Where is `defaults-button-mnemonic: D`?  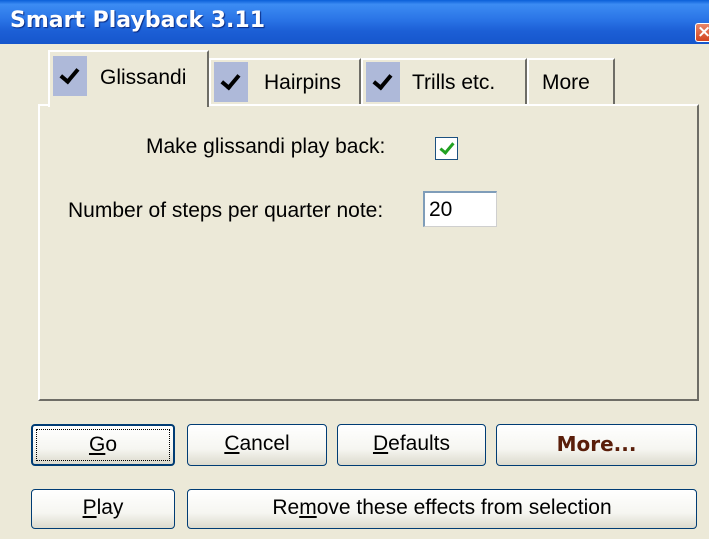
defaults-button-mnemonic: D is located at coordinates (380, 443).